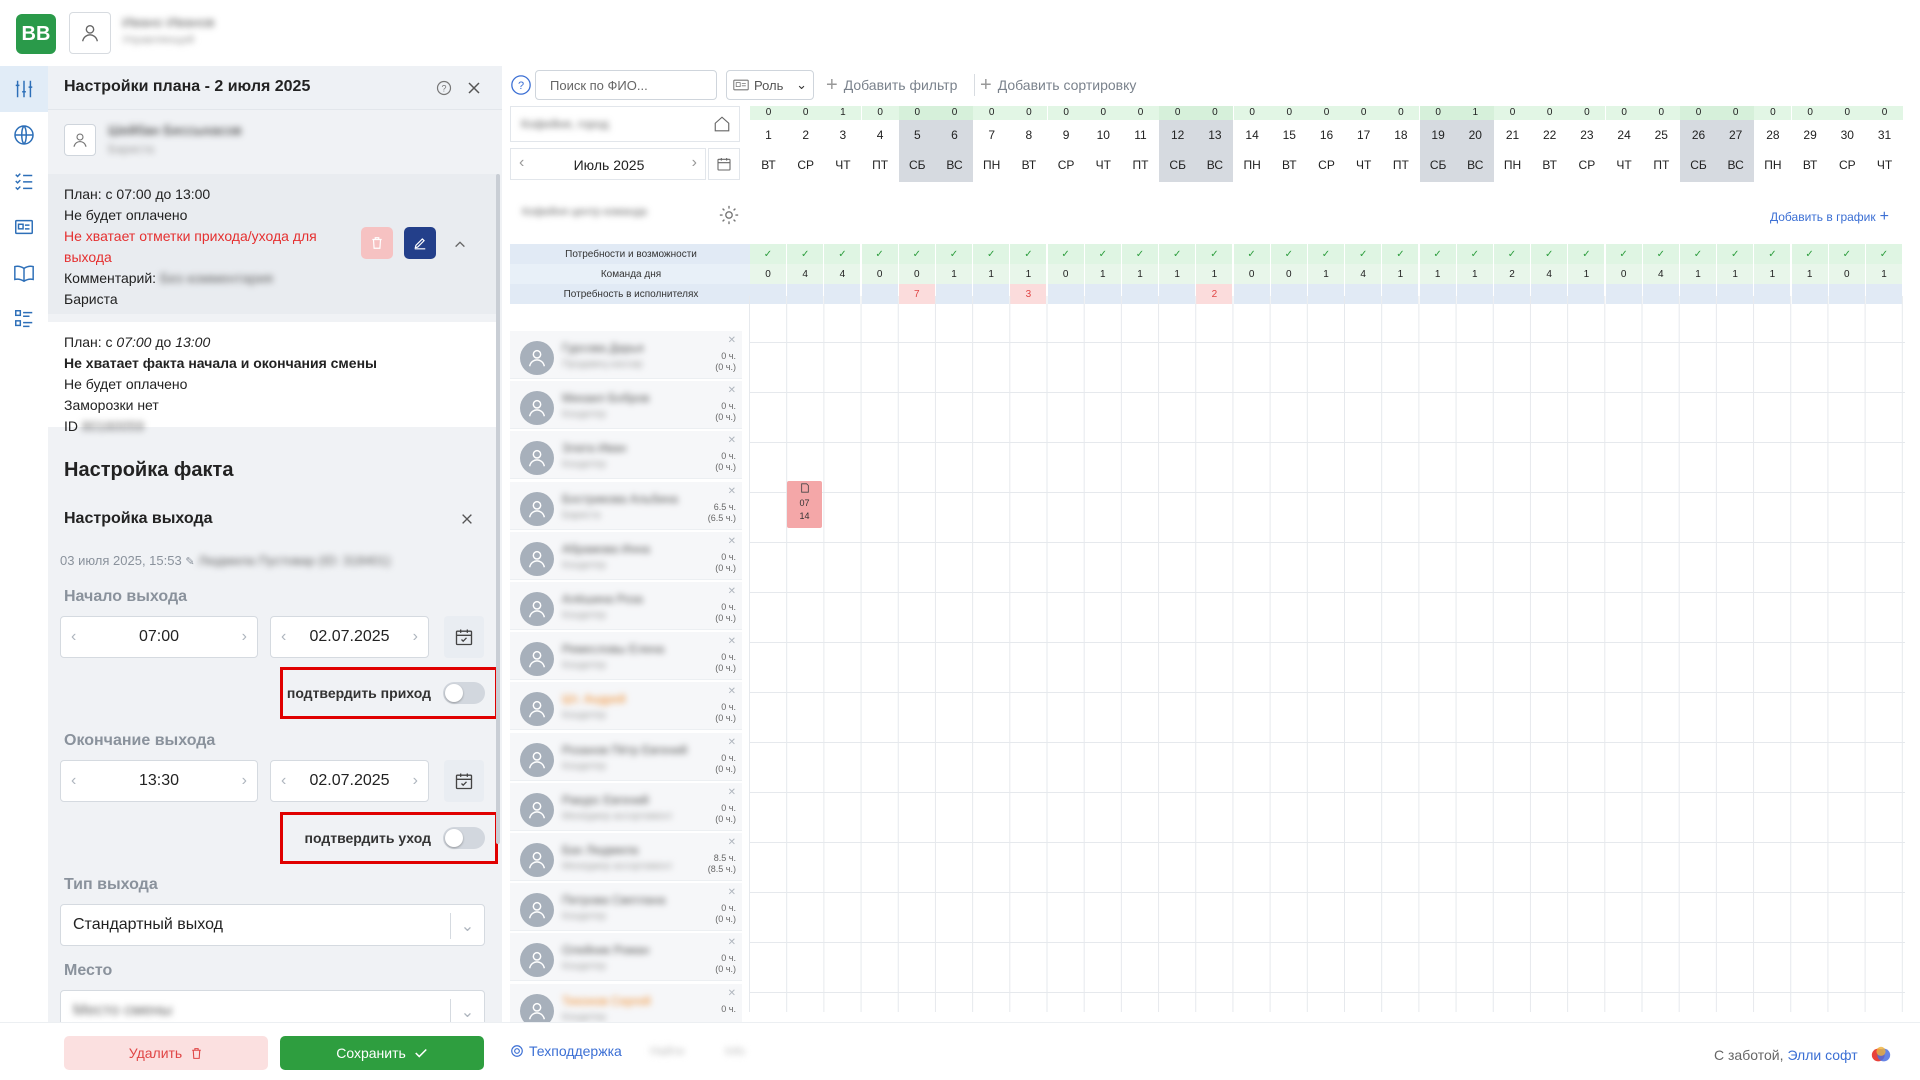 The height and width of the screenshot is (1080, 1920). I want to click on start-time-stepper: ‹ 07:00 ›, so click(159, 637).